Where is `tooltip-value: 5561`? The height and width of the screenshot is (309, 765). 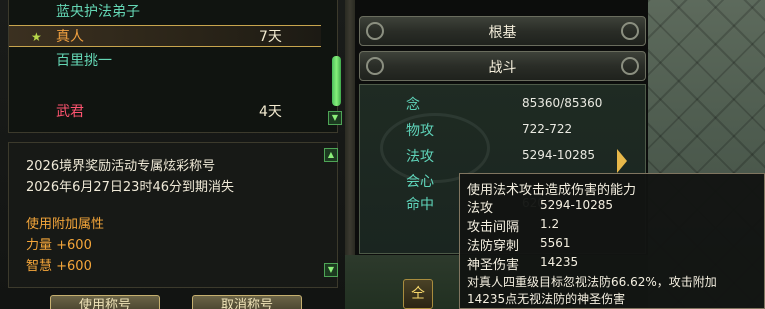
tooltip-value: 5561 is located at coordinates (555, 243).